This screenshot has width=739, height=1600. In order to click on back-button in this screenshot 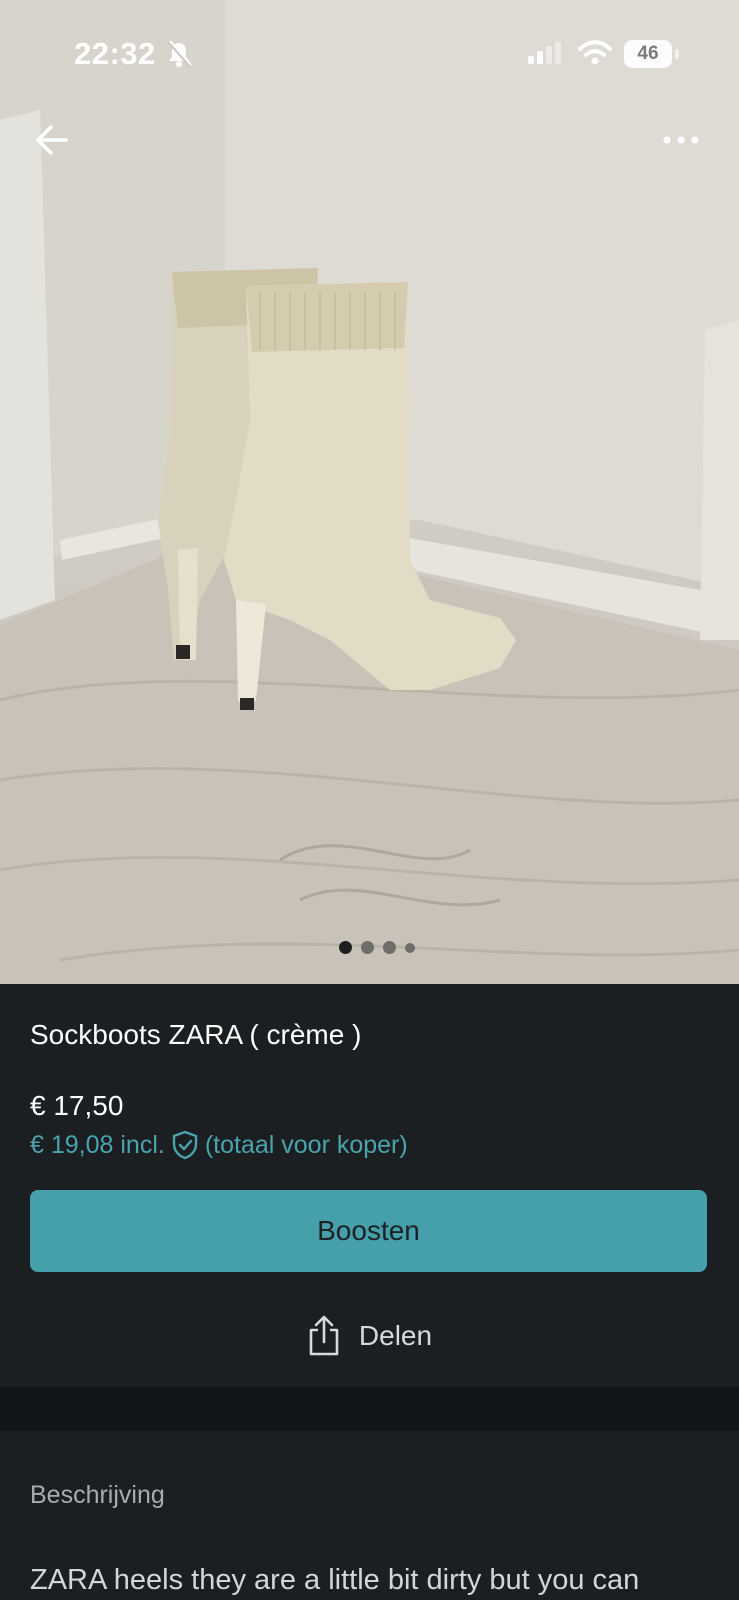, I will do `click(52, 140)`.